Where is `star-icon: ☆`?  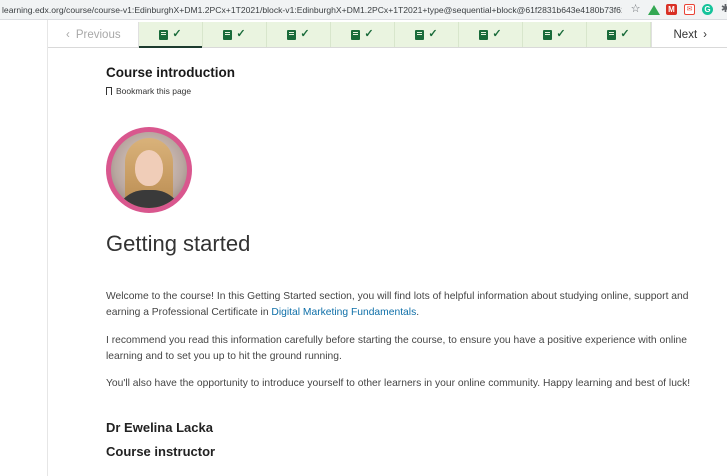
star-icon: ☆ is located at coordinates (635, 9).